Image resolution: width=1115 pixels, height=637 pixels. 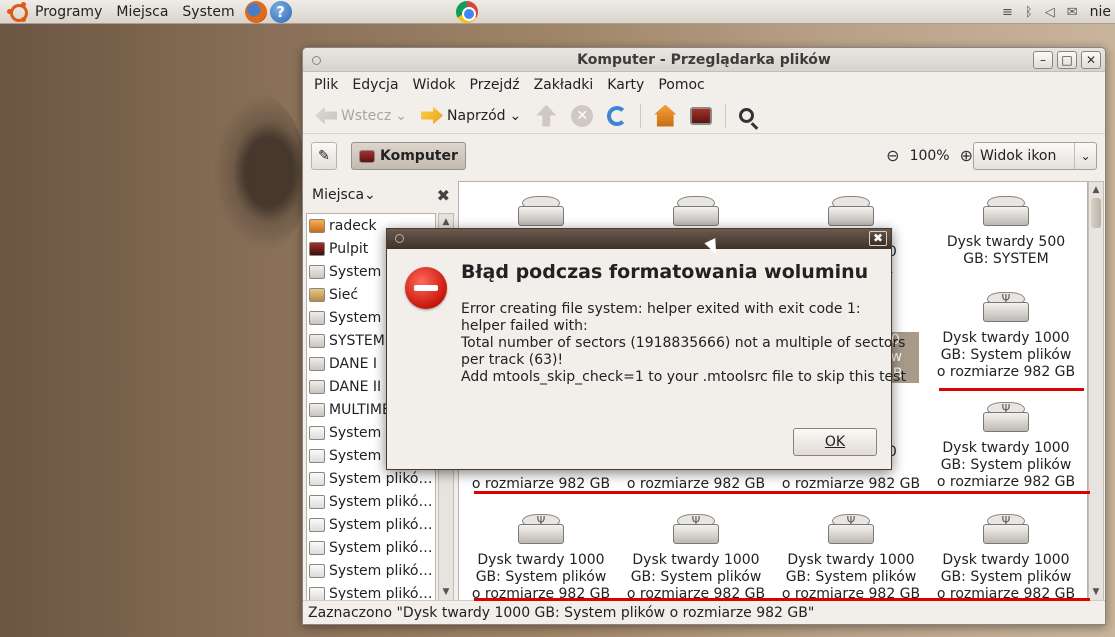 I want to click on sidebar-header: Miejsca ⌄ ✖, so click(x=380, y=195).